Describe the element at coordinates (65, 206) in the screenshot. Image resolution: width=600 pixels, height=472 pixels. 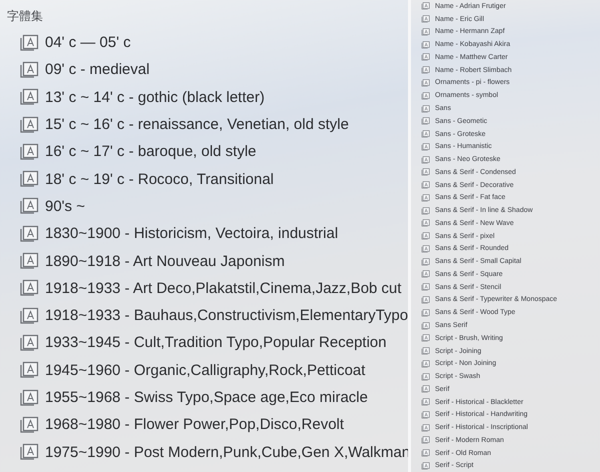
I see `collection-item: 90's ~` at that location.